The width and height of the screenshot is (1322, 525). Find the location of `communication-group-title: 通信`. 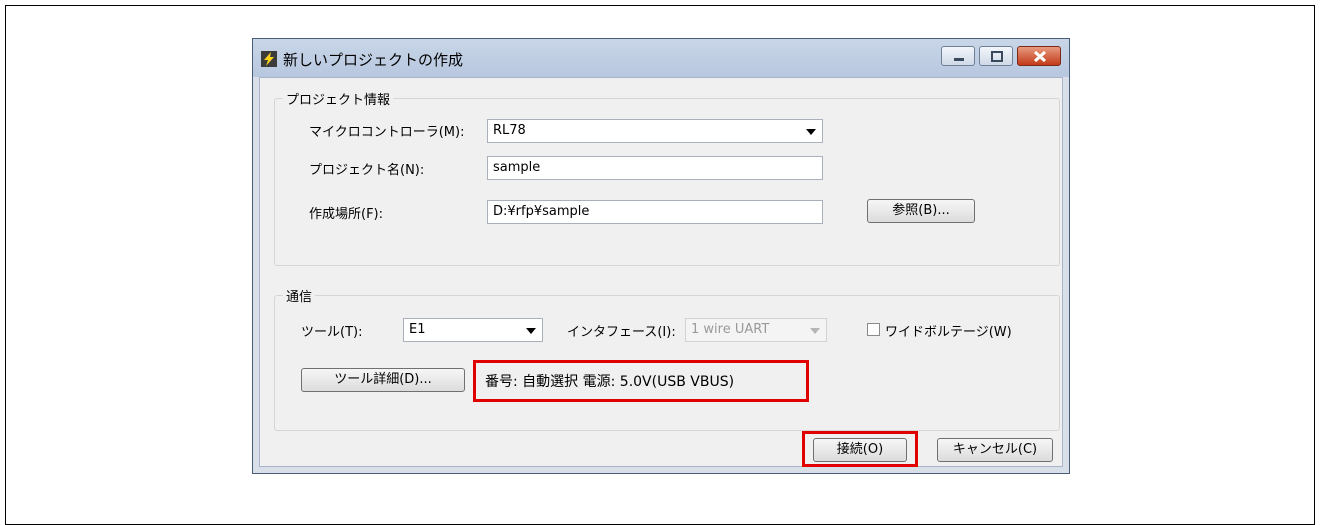

communication-group-title: 通信 is located at coordinates (299, 295).